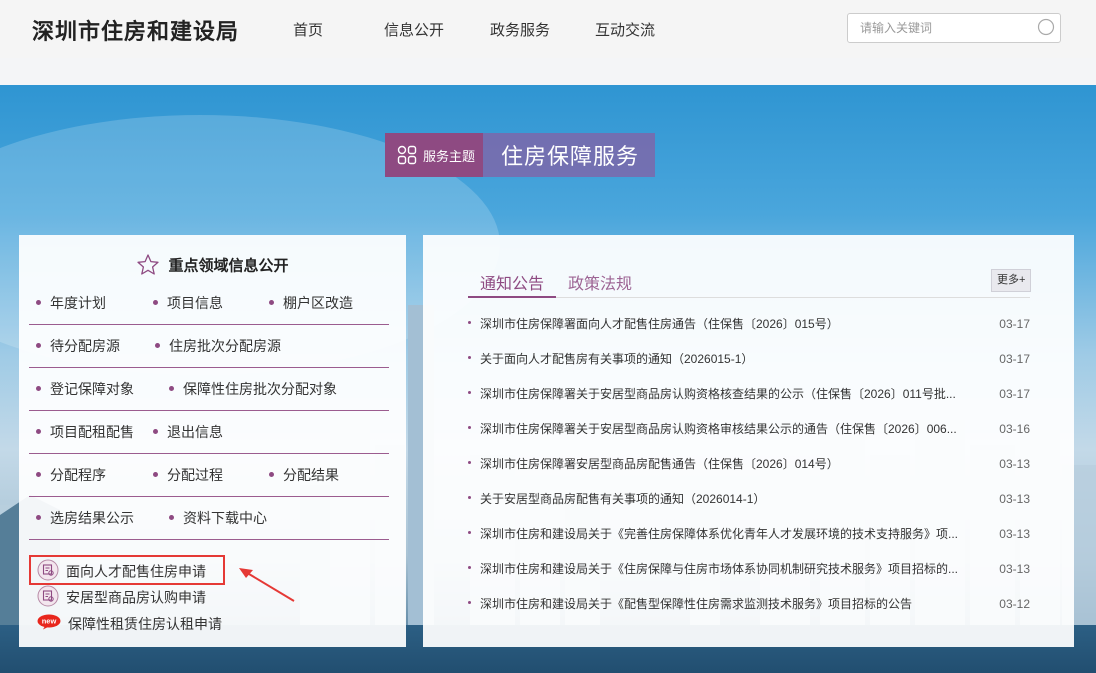 This screenshot has height=673, width=1096. What do you see at coordinates (414, 29) in the screenshot?
I see `nav-info-disclosure: 信息公开` at bounding box center [414, 29].